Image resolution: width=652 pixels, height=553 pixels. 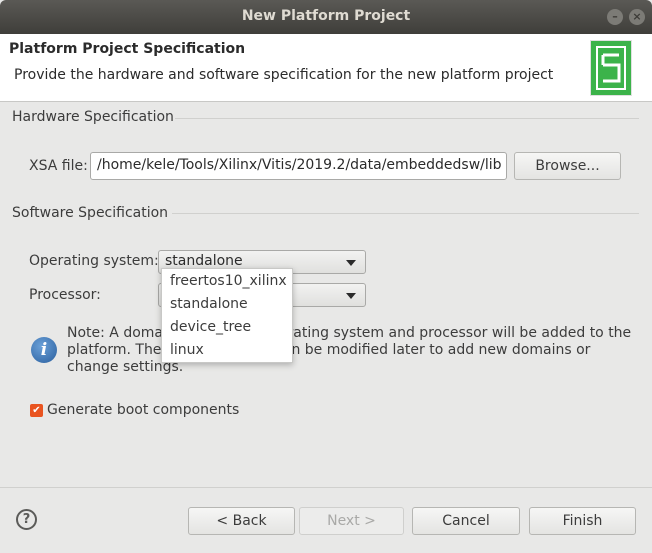 What do you see at coordinates (228, 281) in the screenshot?
I see `os-option-freertos: freertos10_xilinx` at bounding box center [228, 281].